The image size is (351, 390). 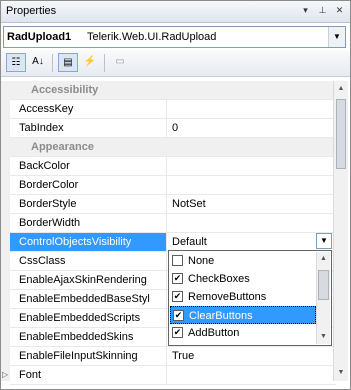 I want to click on property-pages-icon: ▭, so click(x=120, y=62).